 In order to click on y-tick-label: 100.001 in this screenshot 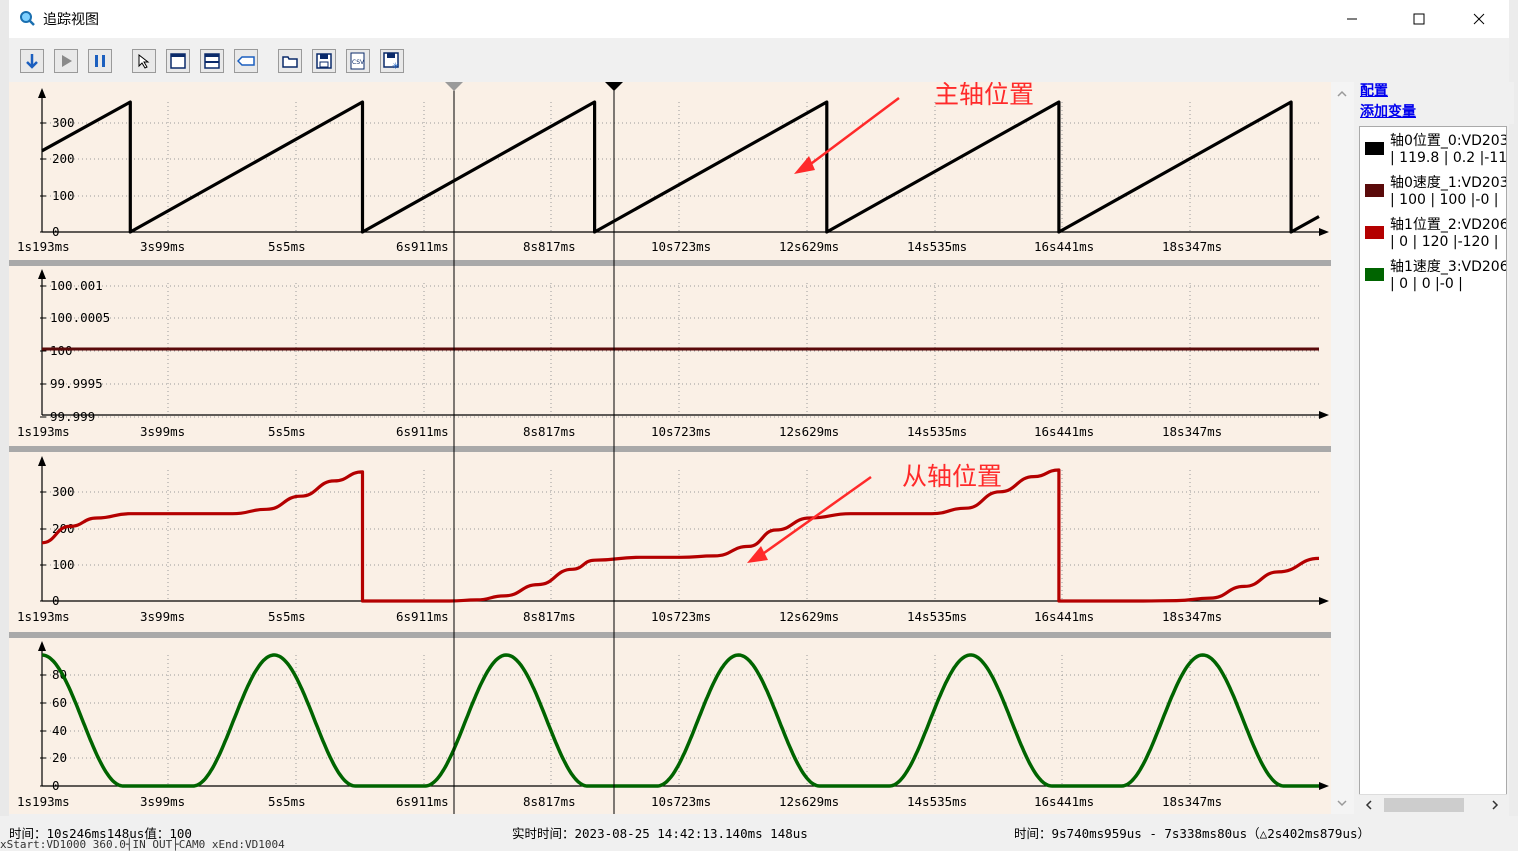, I will do `click(76, 285)`.